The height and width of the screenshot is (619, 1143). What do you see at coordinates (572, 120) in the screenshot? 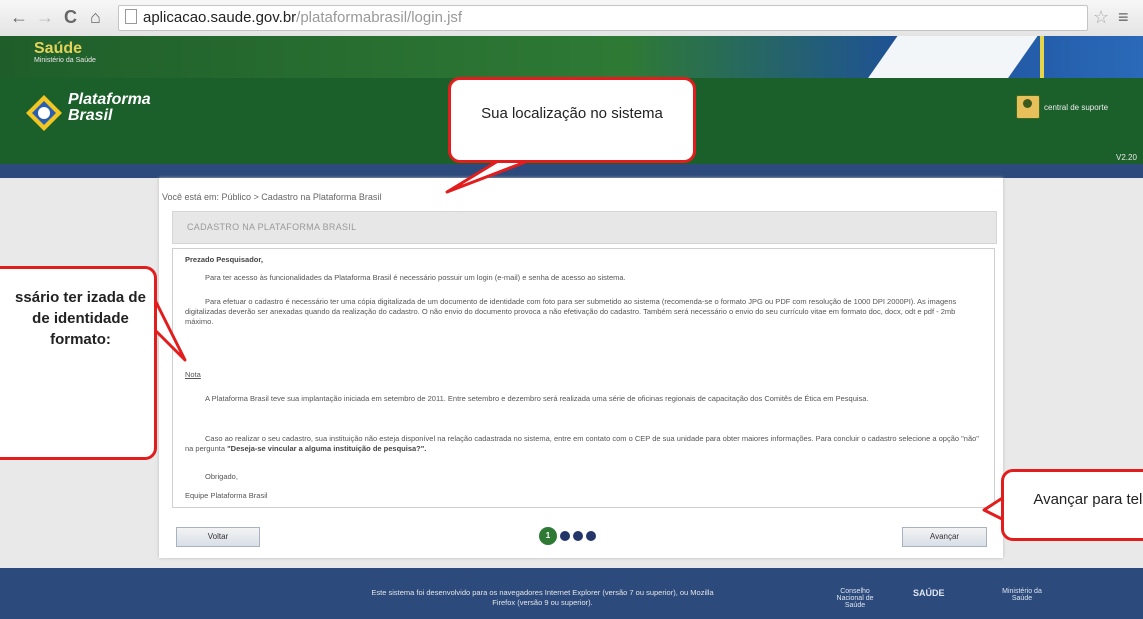
I see `callout-location: Sua localização no sistema` at bounding box center [572, 120].